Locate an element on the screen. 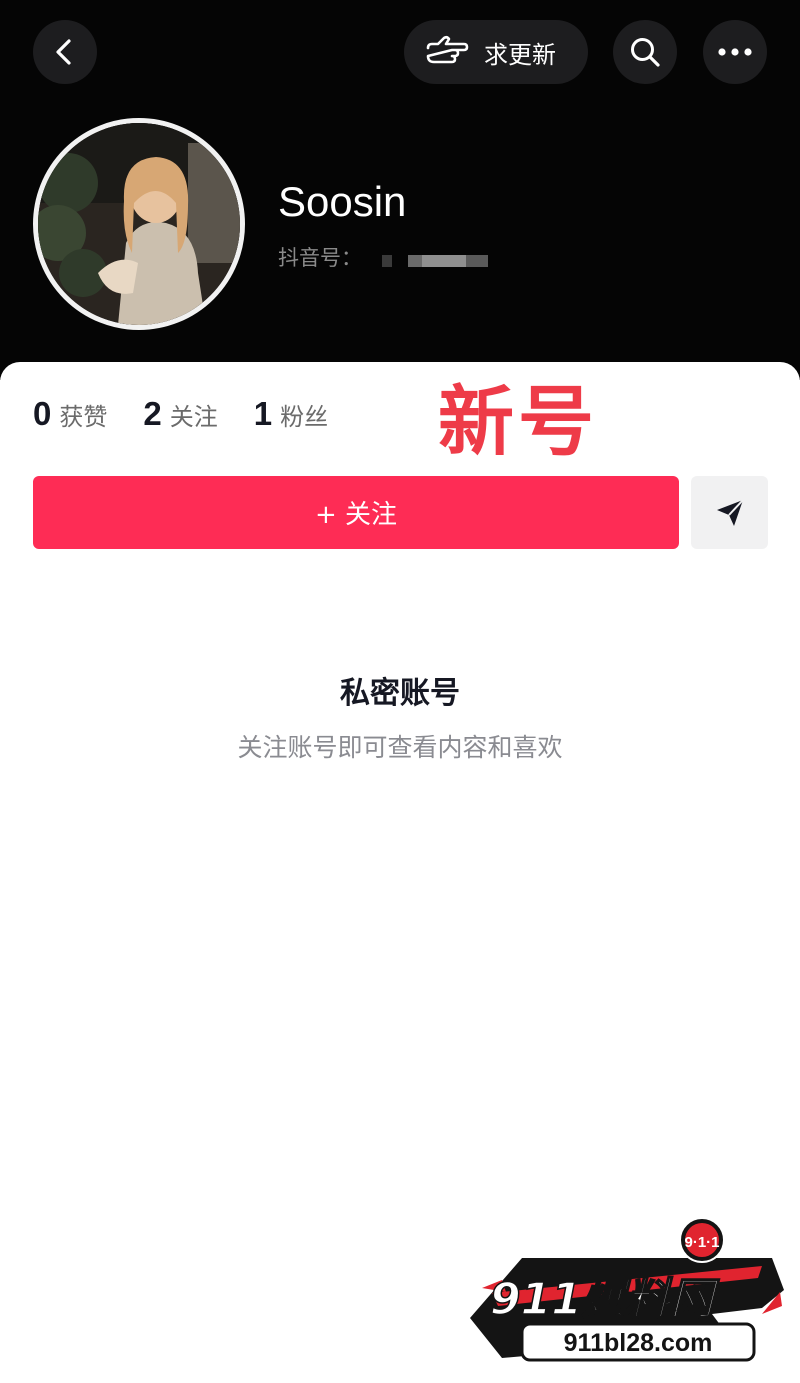 The width and height of the screenshot is (800, 1383). stat-followers: 1 粉丝 is located at coordinates (291, 414).